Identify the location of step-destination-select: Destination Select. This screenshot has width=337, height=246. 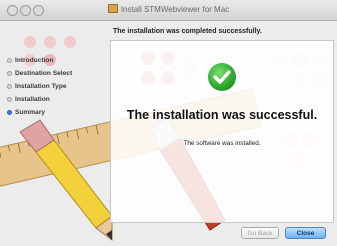
(51, 73).